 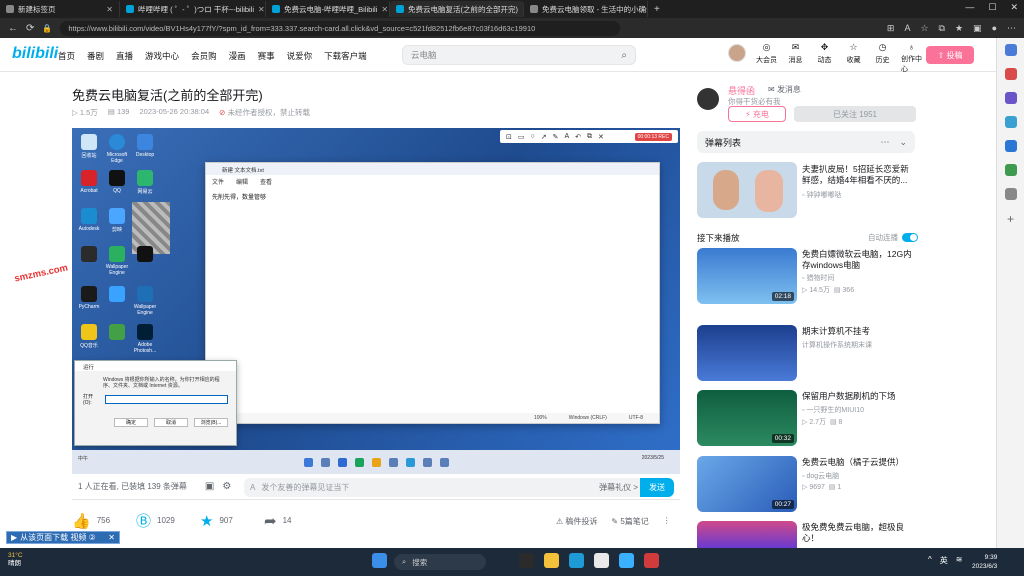 What do you see at coordinates (757, 114) in the screenshot?
I see `charge-button: ⚡ 充电` at bounding box center [757, 114].